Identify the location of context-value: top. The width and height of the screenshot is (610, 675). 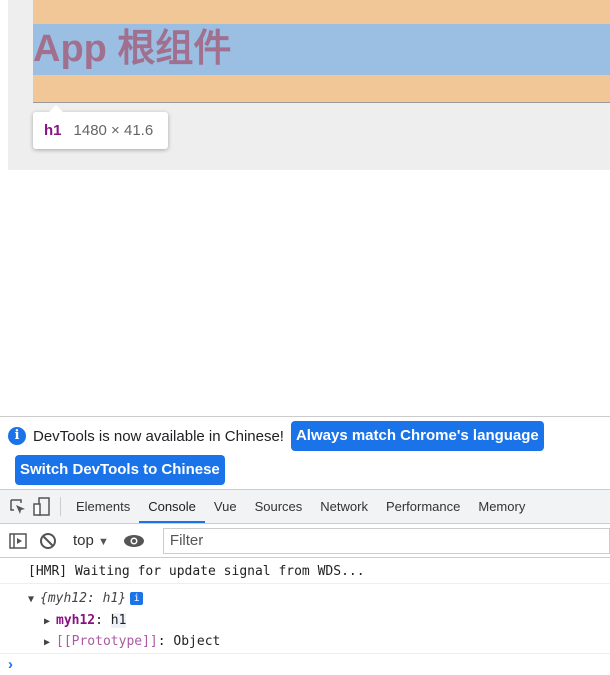
(83, 540).